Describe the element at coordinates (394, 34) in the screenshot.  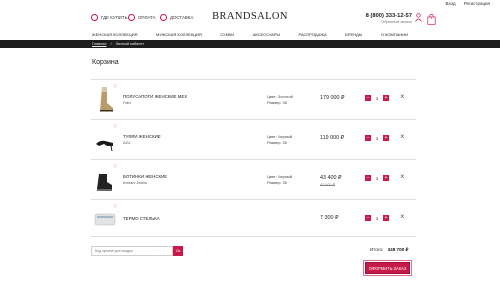
I see `nav-about: О компании` at that location.